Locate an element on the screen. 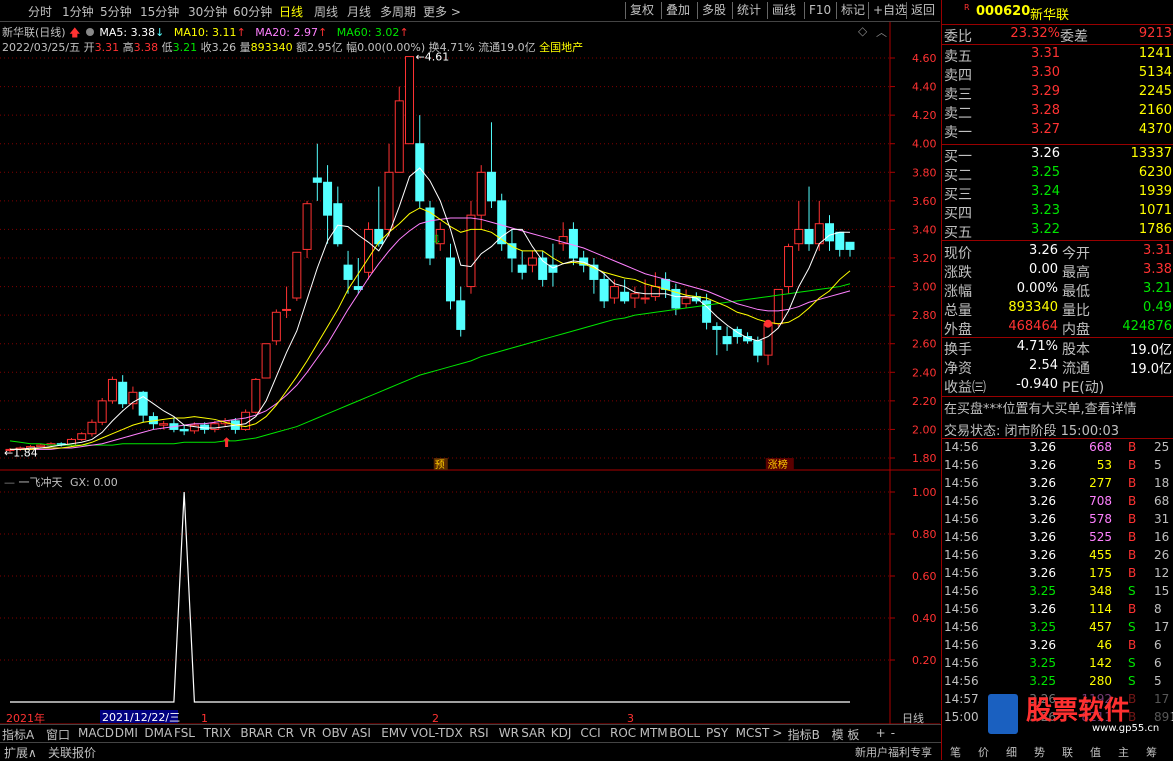  new-user-notice: 新用户福利专享 is located at coordinates (893, 752).